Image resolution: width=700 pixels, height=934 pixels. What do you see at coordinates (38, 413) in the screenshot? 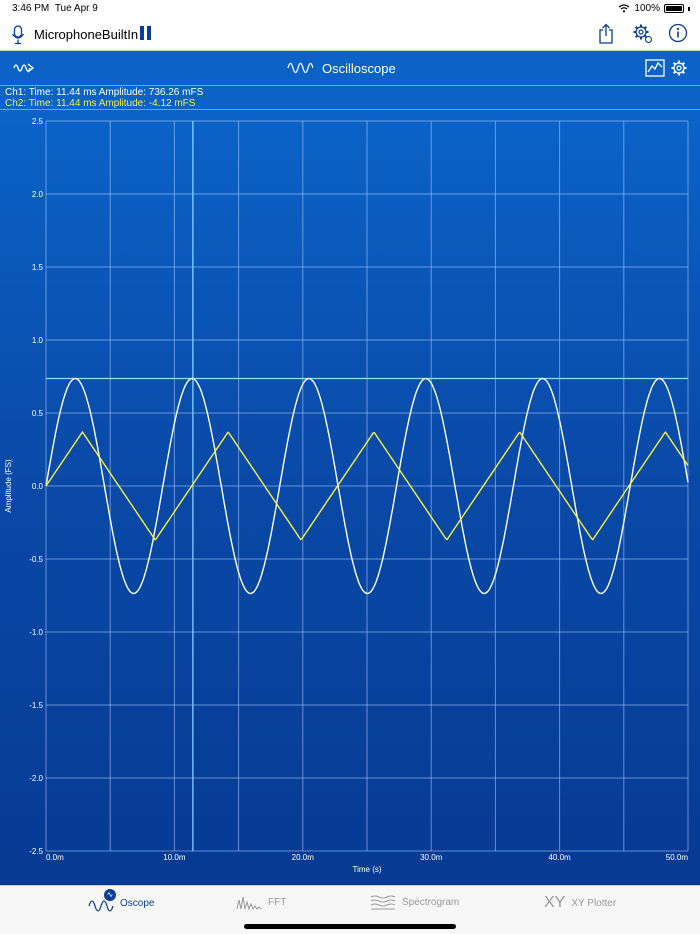
I see `y-tick-label: 0.5` at bounding box center [38, 413].